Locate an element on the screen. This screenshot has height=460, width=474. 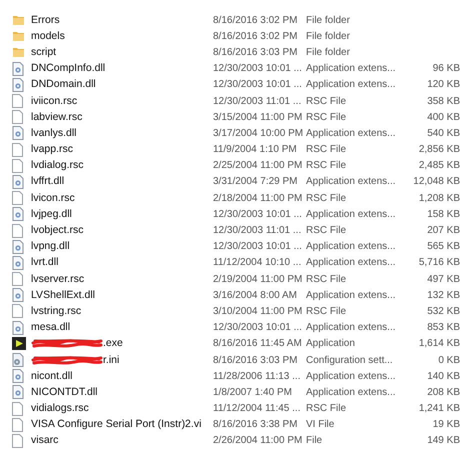
file-size: 207 KB is located at coordinates (443, 231).